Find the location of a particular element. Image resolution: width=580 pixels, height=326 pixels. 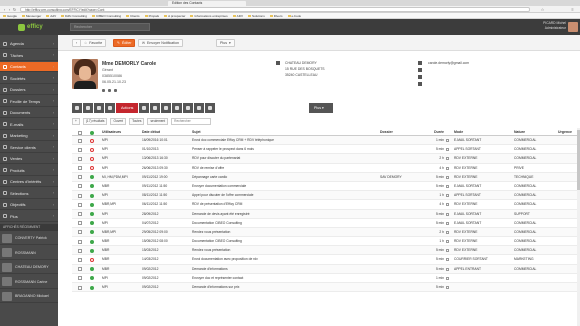

edit-button: ✎ Éditer is located at coordinates (124, 43).